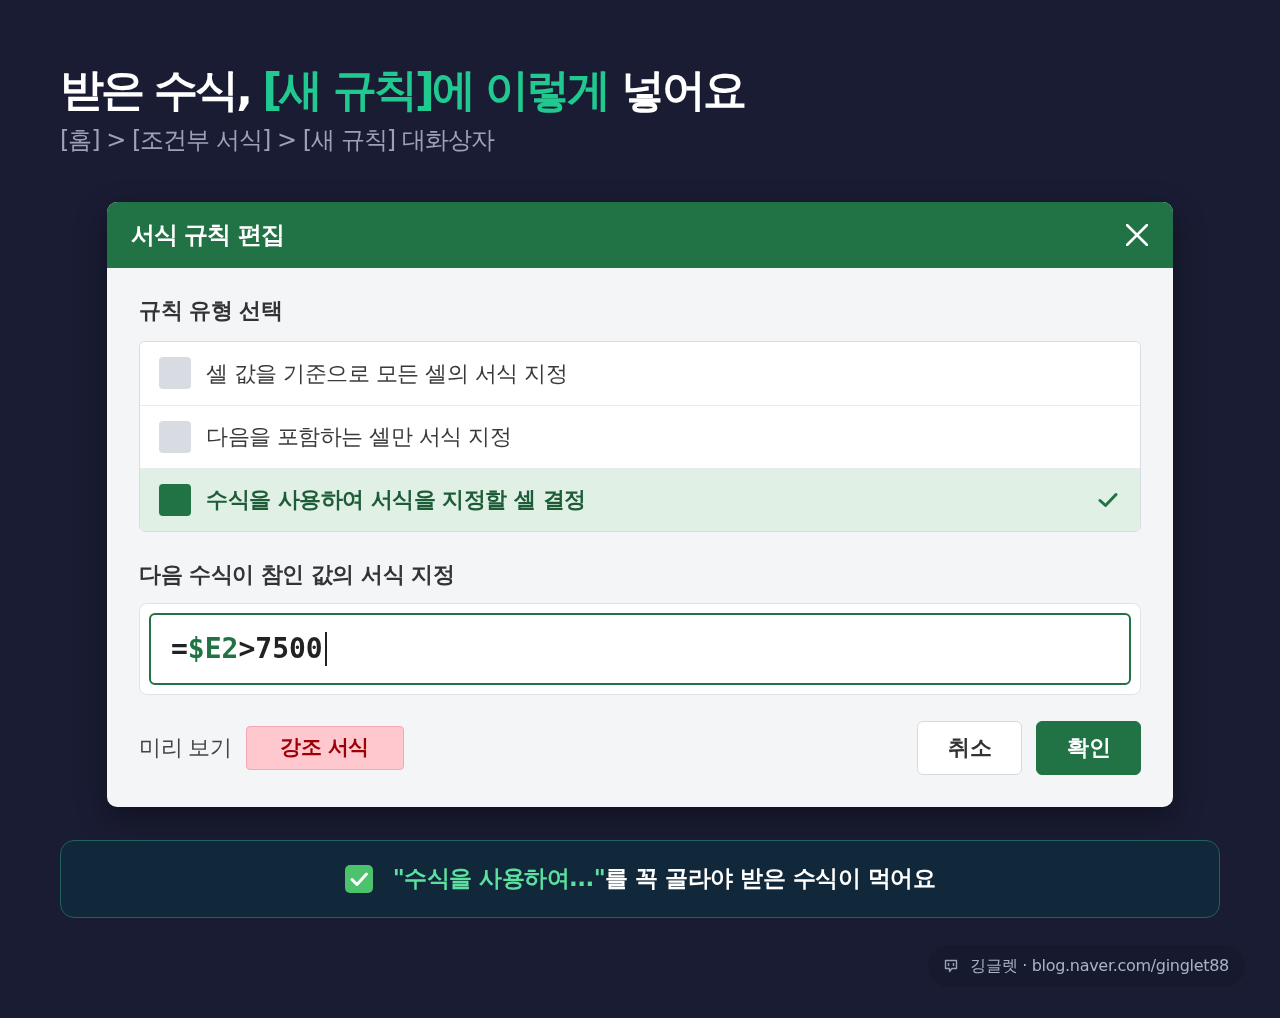 The image size is (1280, 1018). I want to click on field-label: 다음 수식이 참인 값의 서식 지정, so click(297, 574).